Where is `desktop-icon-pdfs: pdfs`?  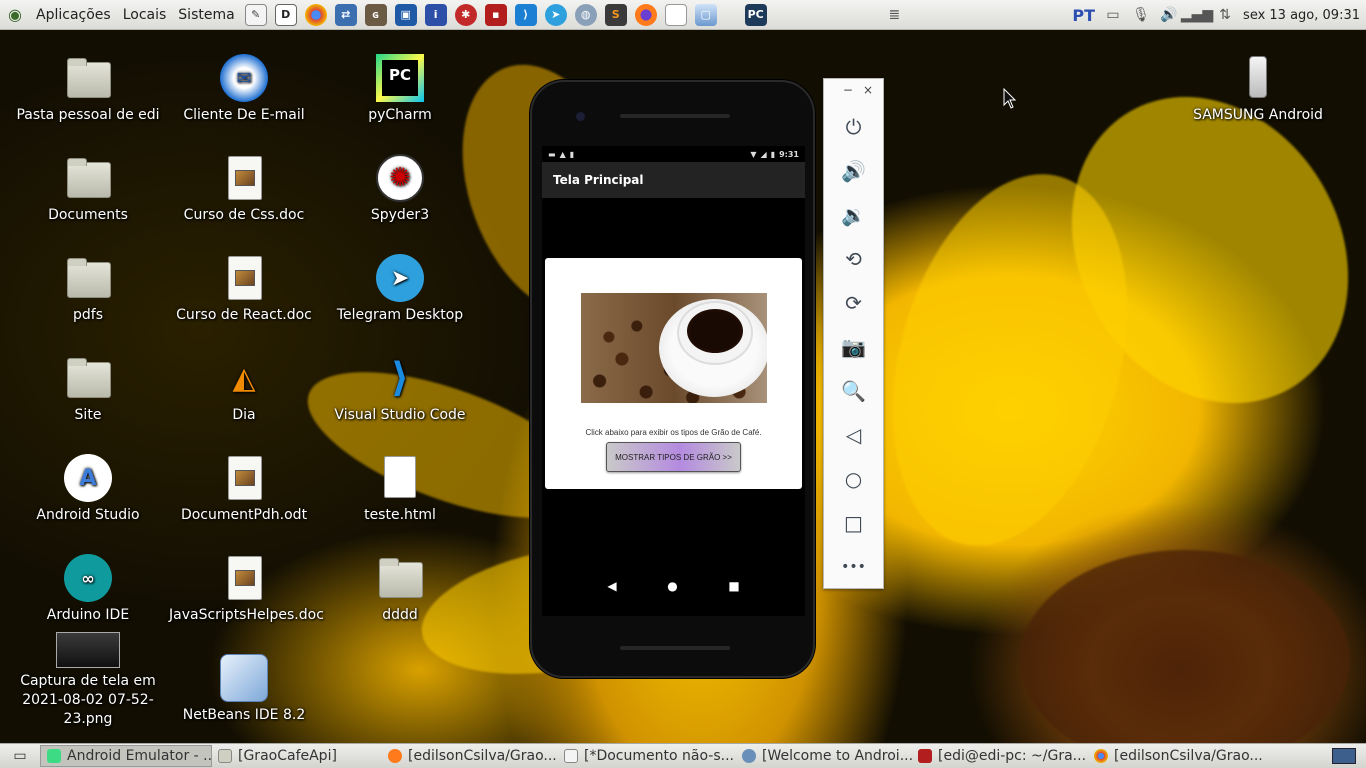
desktop-icon-pdfs: pdfs is located at coordinates (88, 289).